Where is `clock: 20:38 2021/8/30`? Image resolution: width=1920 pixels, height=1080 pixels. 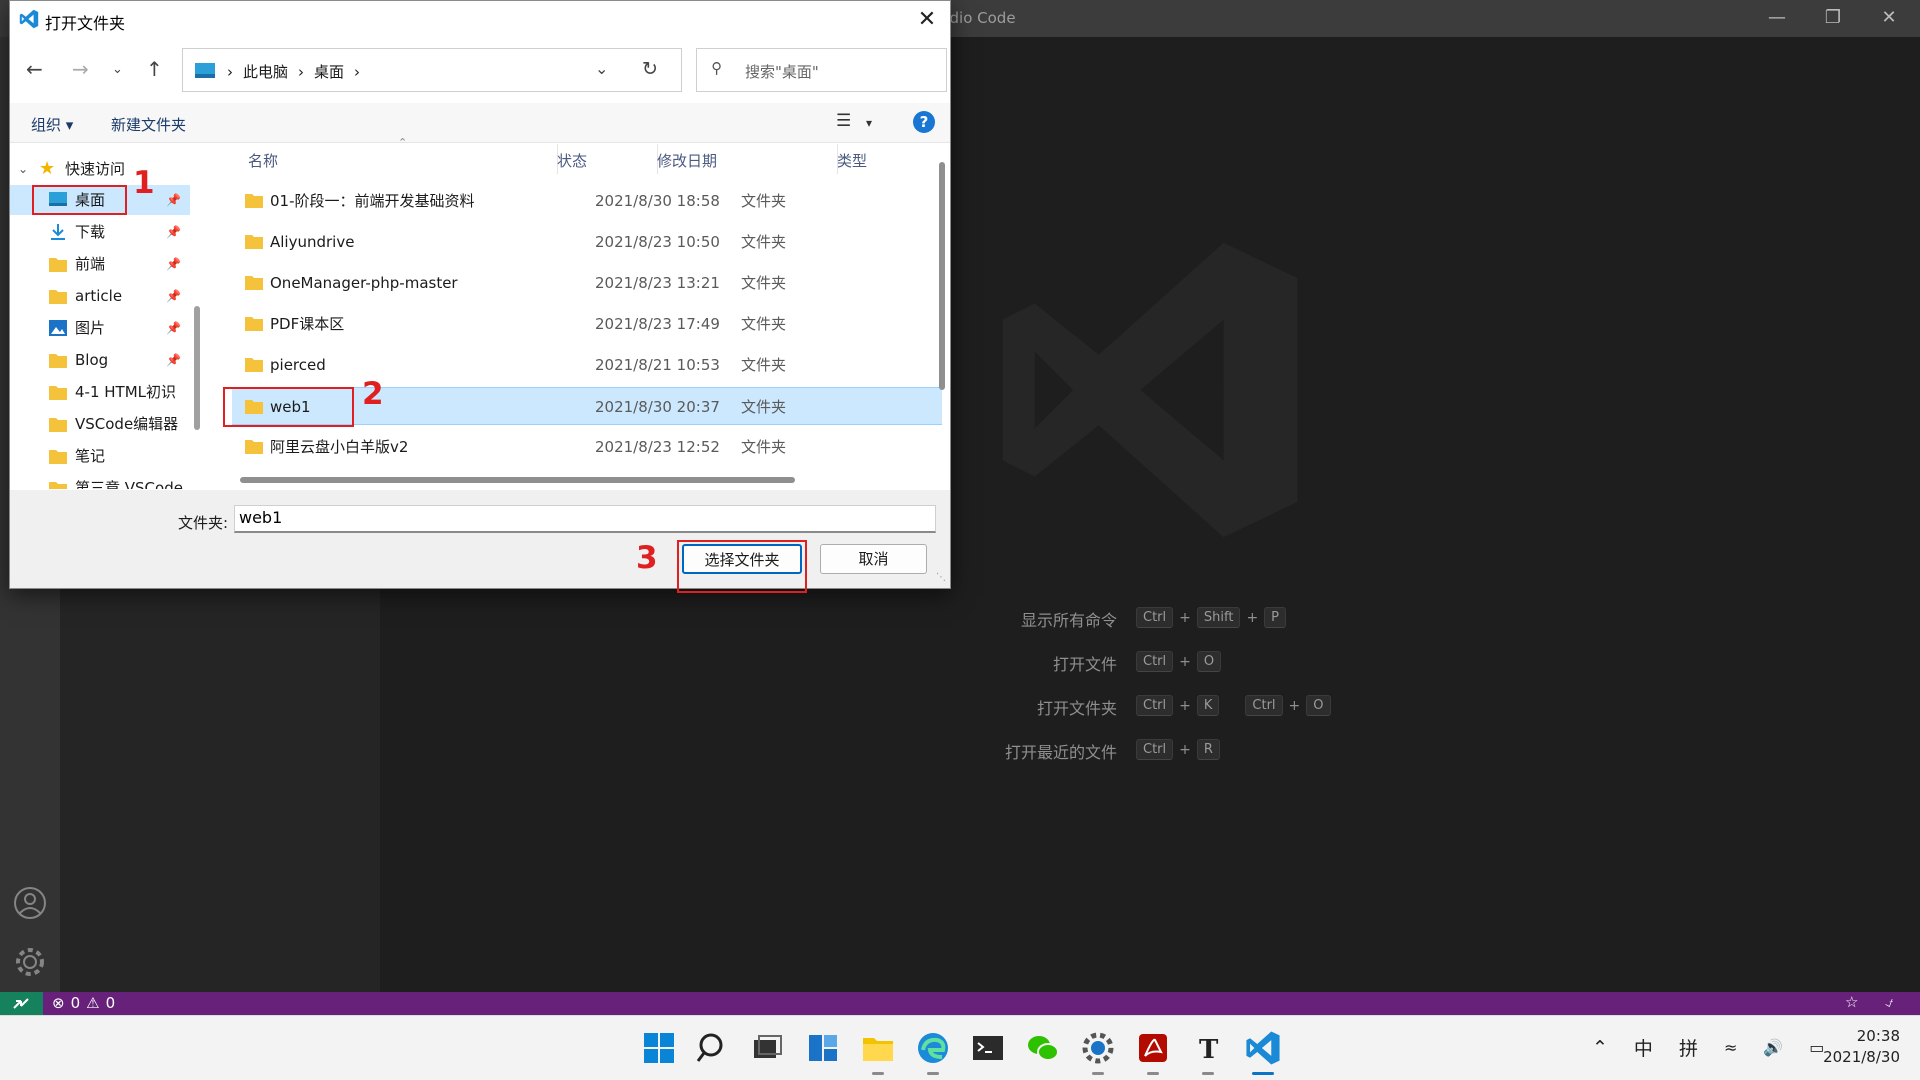
clock: 20:38 2021/8/30 is located at coordinates (1861, 1047).